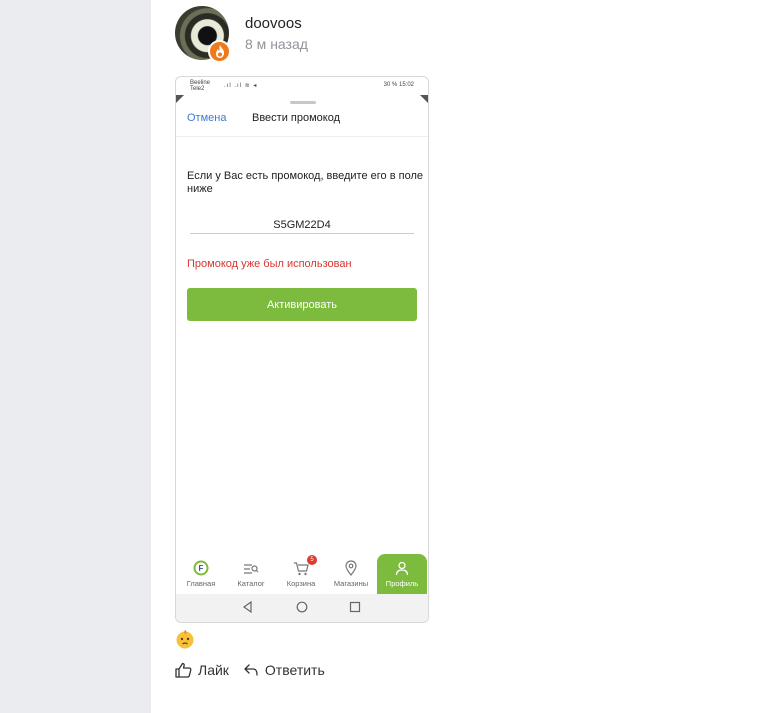  What do you see at coordinates (355, 607) in the screenshot?
I see `recents-square-icon` at bounding box center [355, 607].